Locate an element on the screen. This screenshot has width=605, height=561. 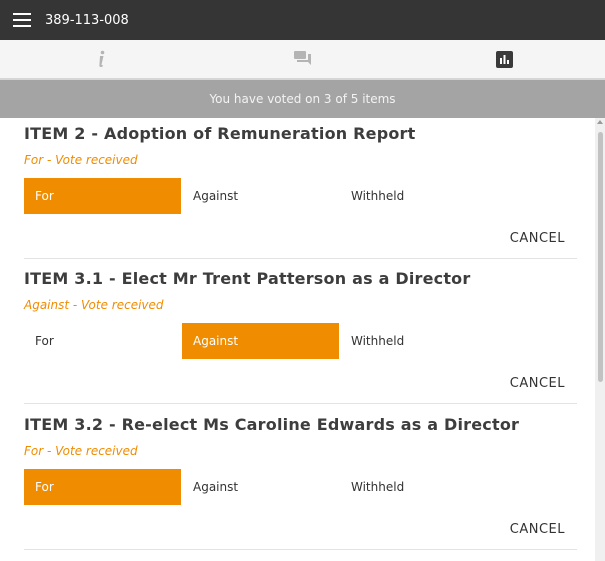
vote-progress-text: You have voted on 3 of 5 items is located at coordinates (302, 99).